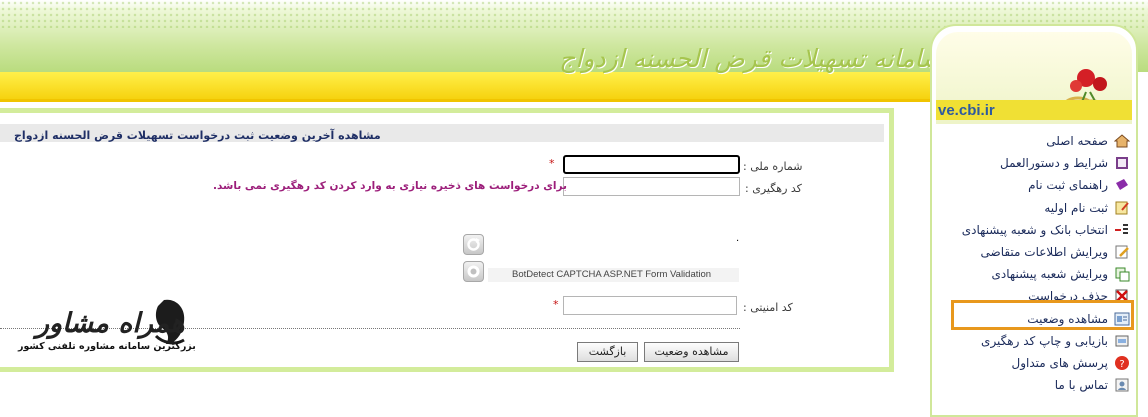 The height and width of the screenshot is (417, 1148). I want to click on menu-item-label: ثبت نام اولیه, so click(1076, 207).